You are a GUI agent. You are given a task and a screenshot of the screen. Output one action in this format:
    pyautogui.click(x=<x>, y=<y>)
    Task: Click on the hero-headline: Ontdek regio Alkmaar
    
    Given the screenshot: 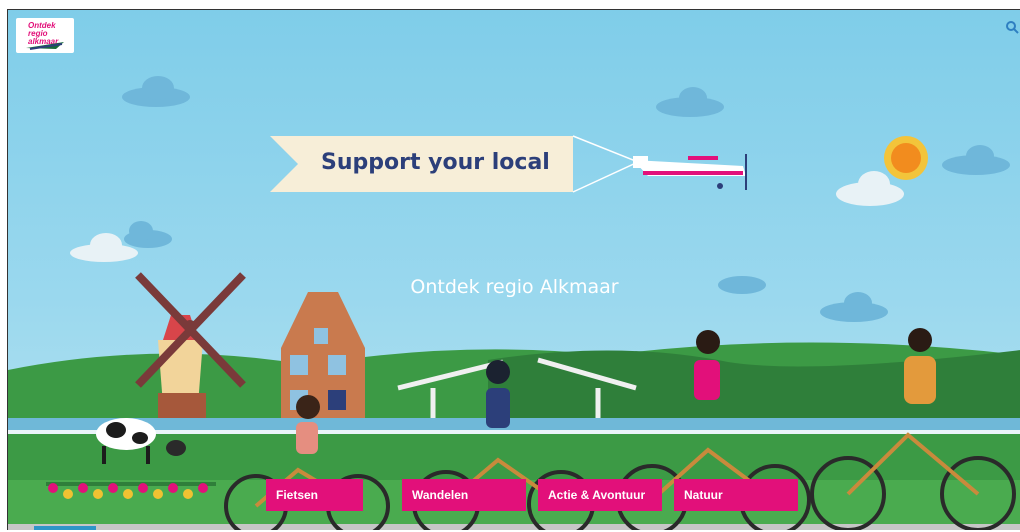 What is the action you would take?
    pyautogui.click(x=514, y=287)
    